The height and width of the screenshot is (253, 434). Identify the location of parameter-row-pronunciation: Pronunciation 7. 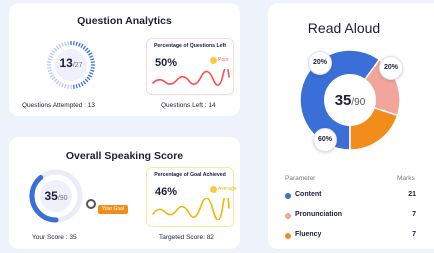
(359, 217).